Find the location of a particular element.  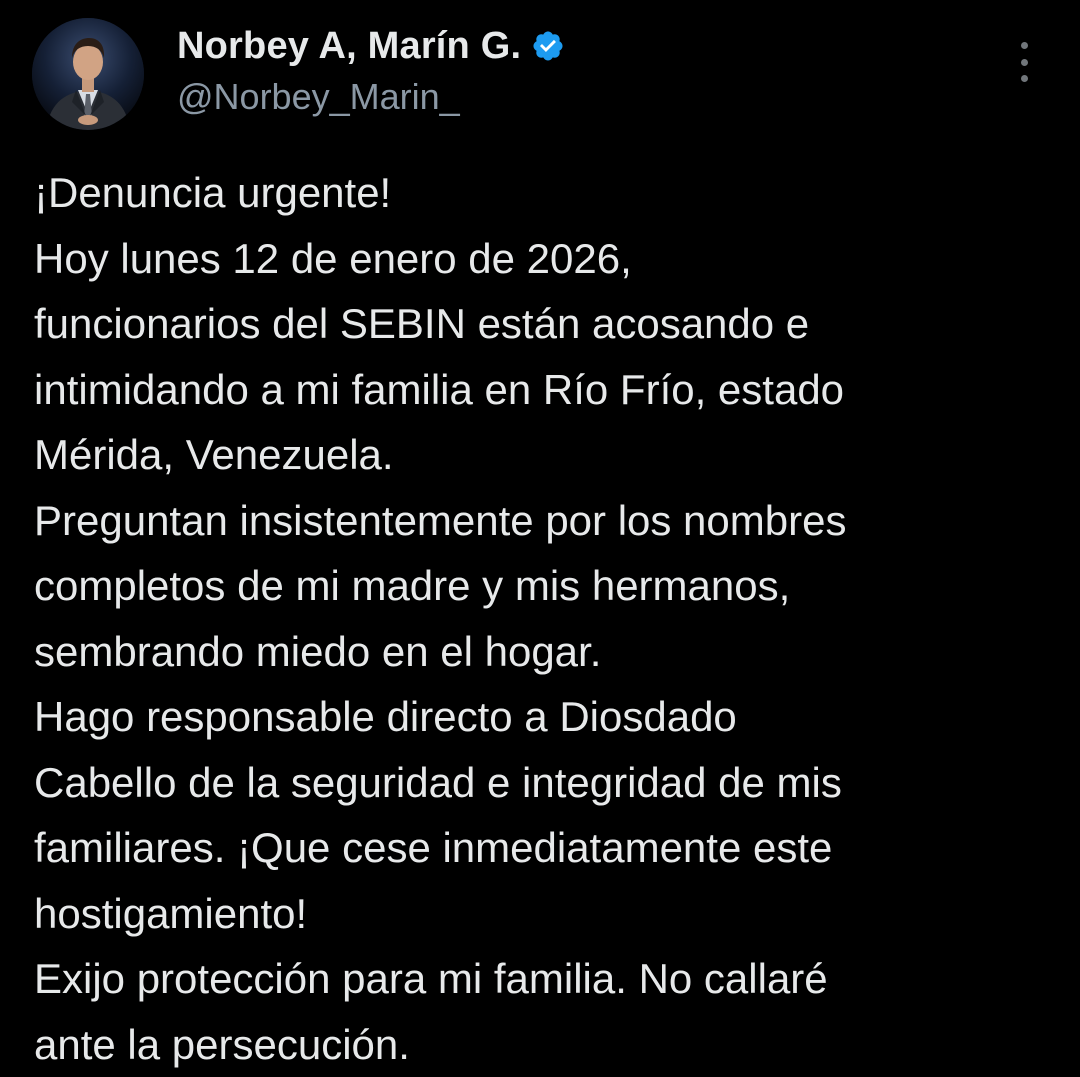

author-name-row: Norbey A, Marín G. is located at coordinates (371, 46).